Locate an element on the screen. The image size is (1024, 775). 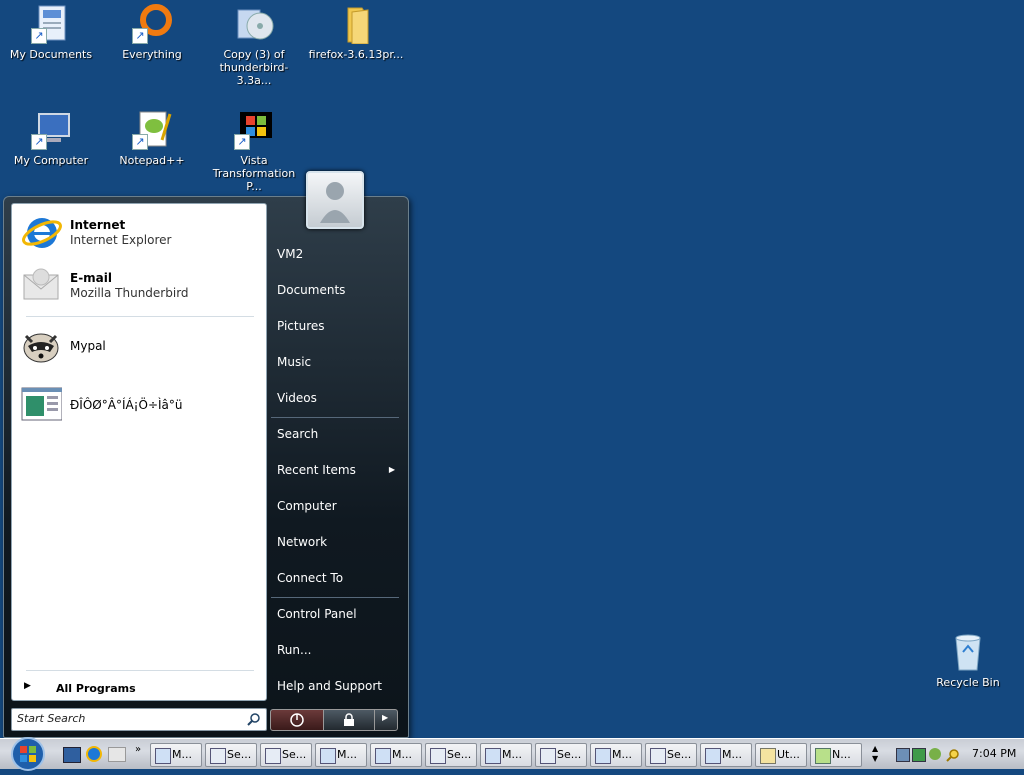
search-placeholder: Start Search is located at coordinates (51, 718).